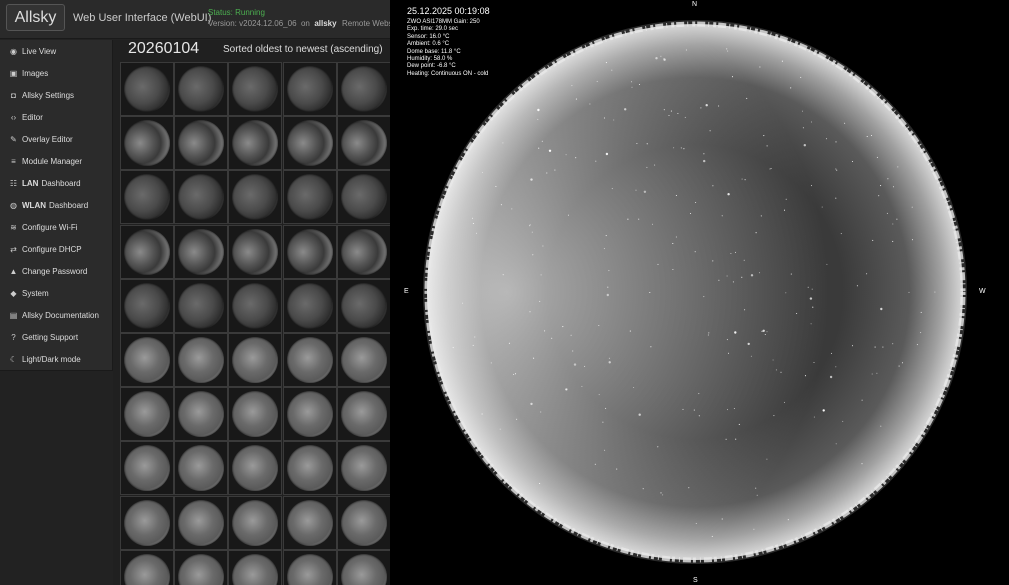 The width and height of the screenshot is (1009, 585). Describe the element at coordinates (56, 183) in the screenshot. I see `sidebar-item-dashboard: ☷ LAN Dashboard` at that location.